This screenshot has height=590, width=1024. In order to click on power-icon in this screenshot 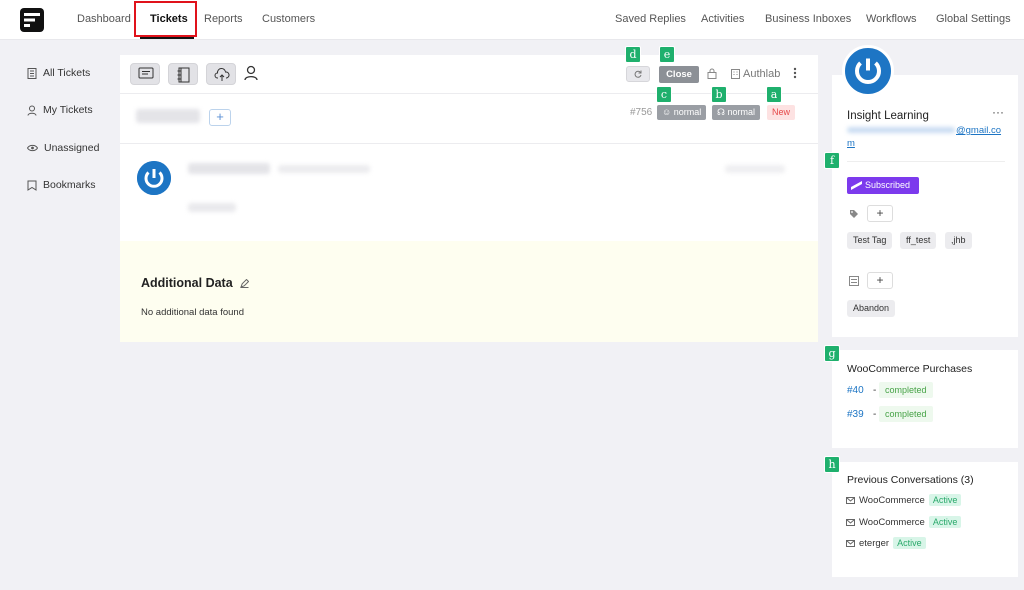, I will do `click(154, 178)`.